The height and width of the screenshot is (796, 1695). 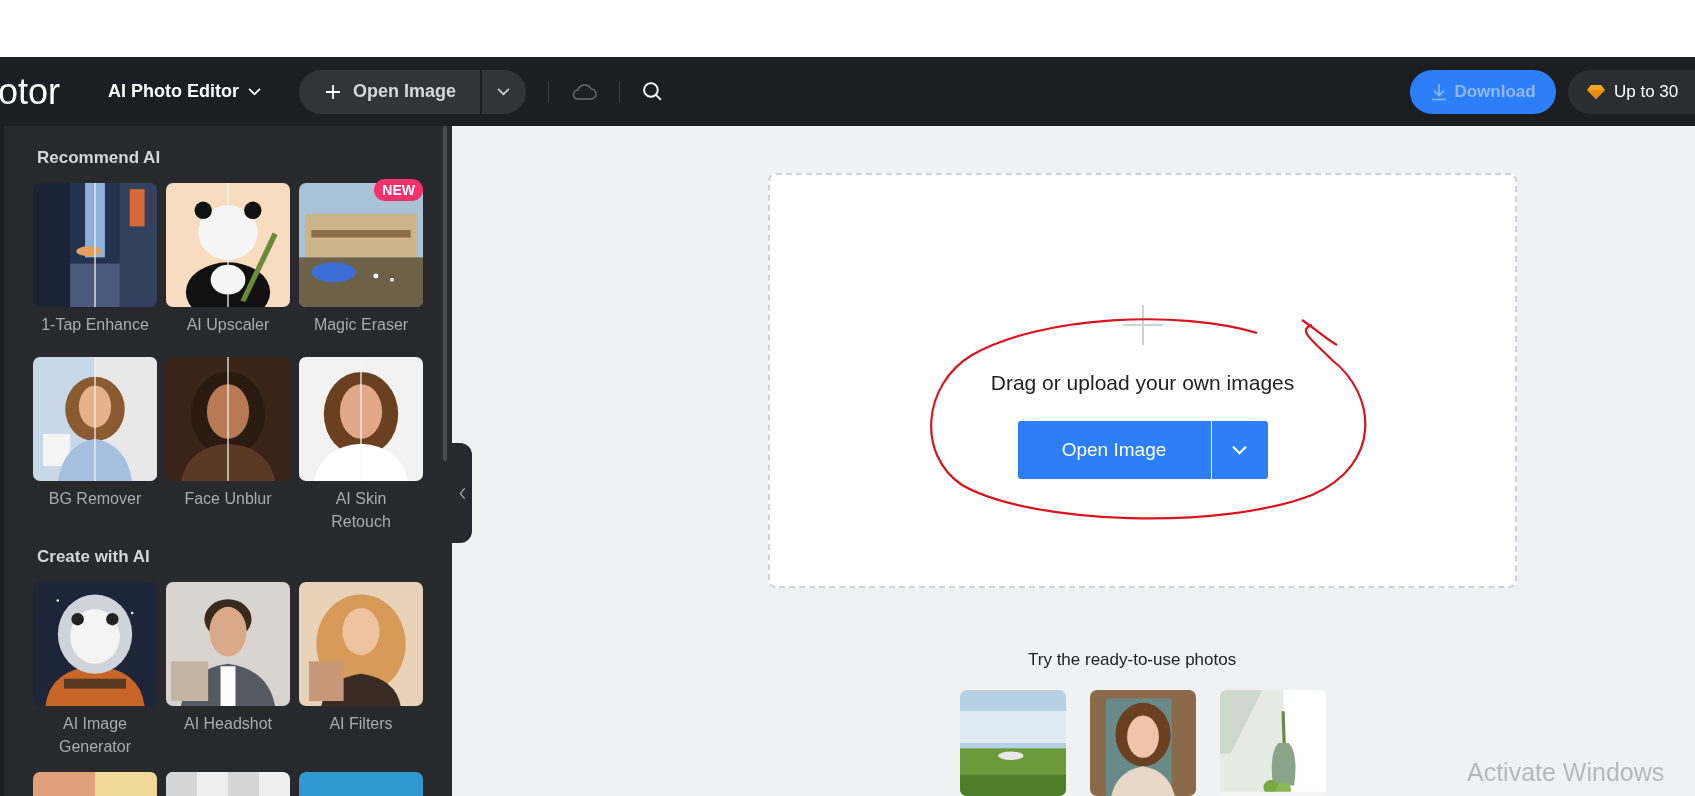 I want to click on tool-label: 1-Tap Enhance, so click(x=95, y=324).